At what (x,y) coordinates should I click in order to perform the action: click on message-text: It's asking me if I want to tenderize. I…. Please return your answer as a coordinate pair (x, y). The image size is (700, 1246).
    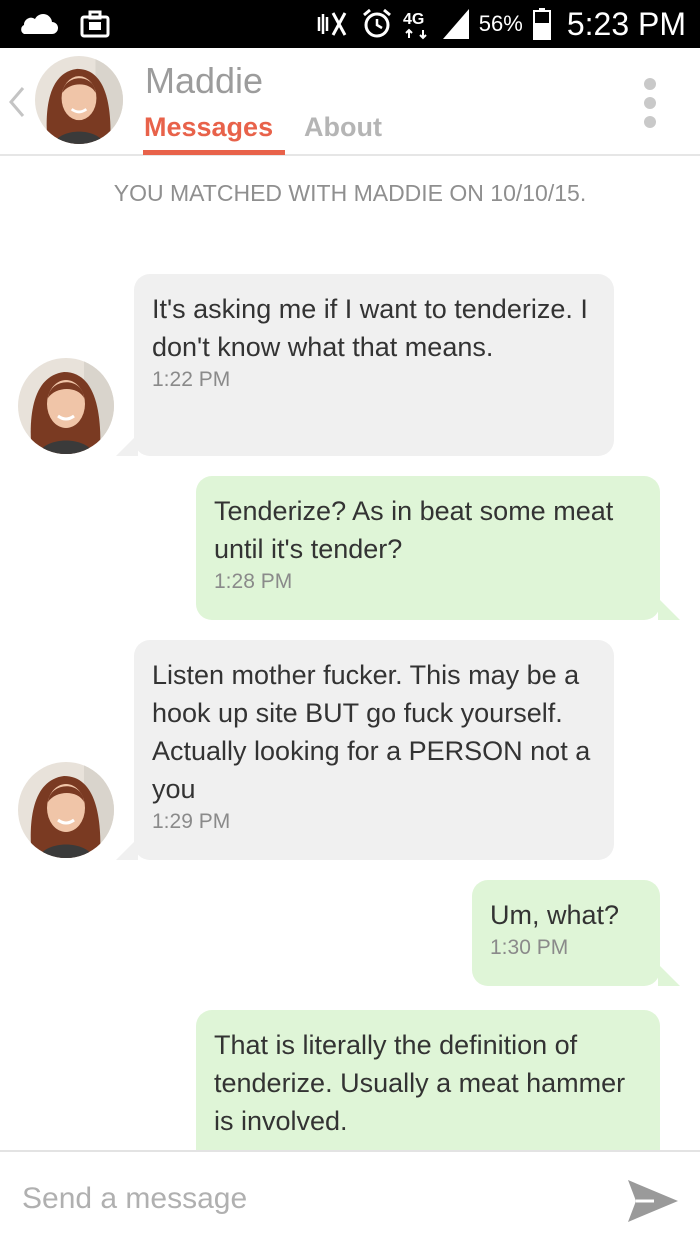
    Looking at the image, I should click on (370, 328).